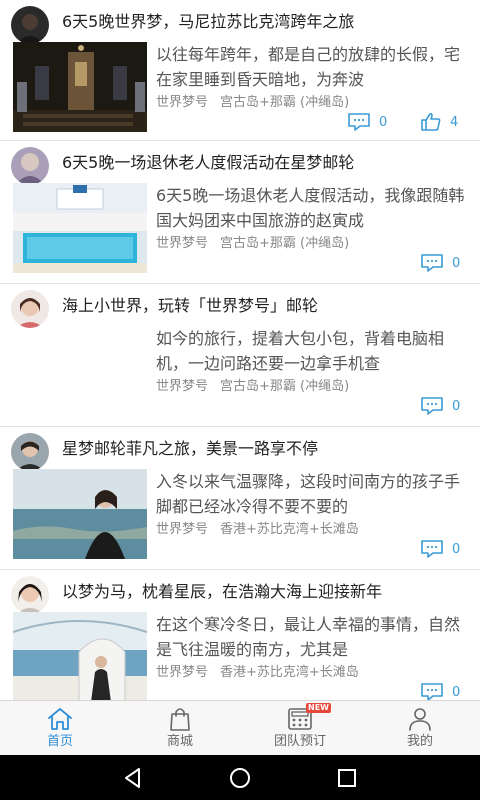 The width and height of the screenshot is (480, 800). Describe the element at coordinates (267, 306) in the screenshot. I see `post-title: 海上小世界，玩转「世界梦号」邮轮` at that location.